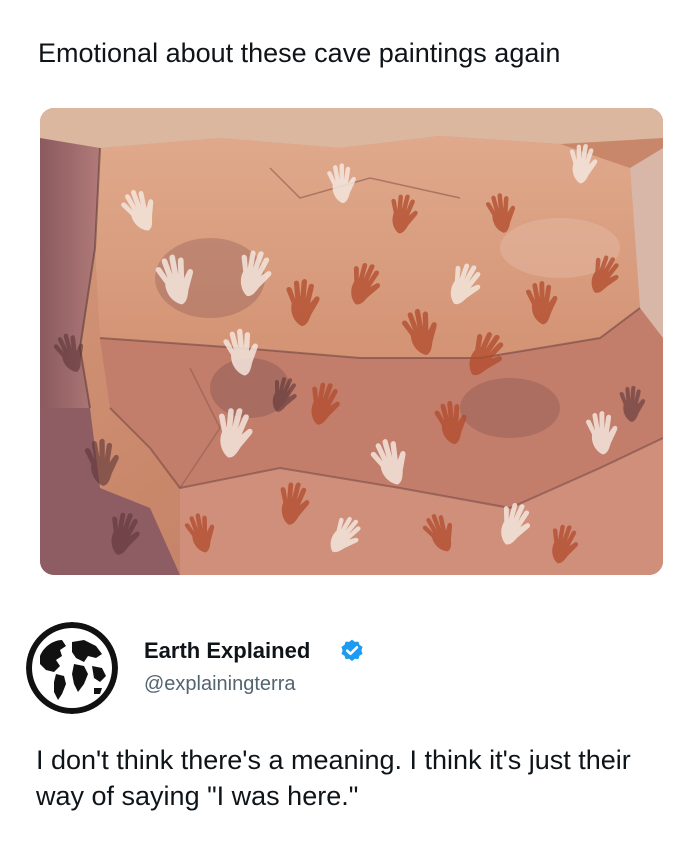  Describe the element at coordinates (352, 650) in the screenshot. I see `verified-badge-icon` at that location.